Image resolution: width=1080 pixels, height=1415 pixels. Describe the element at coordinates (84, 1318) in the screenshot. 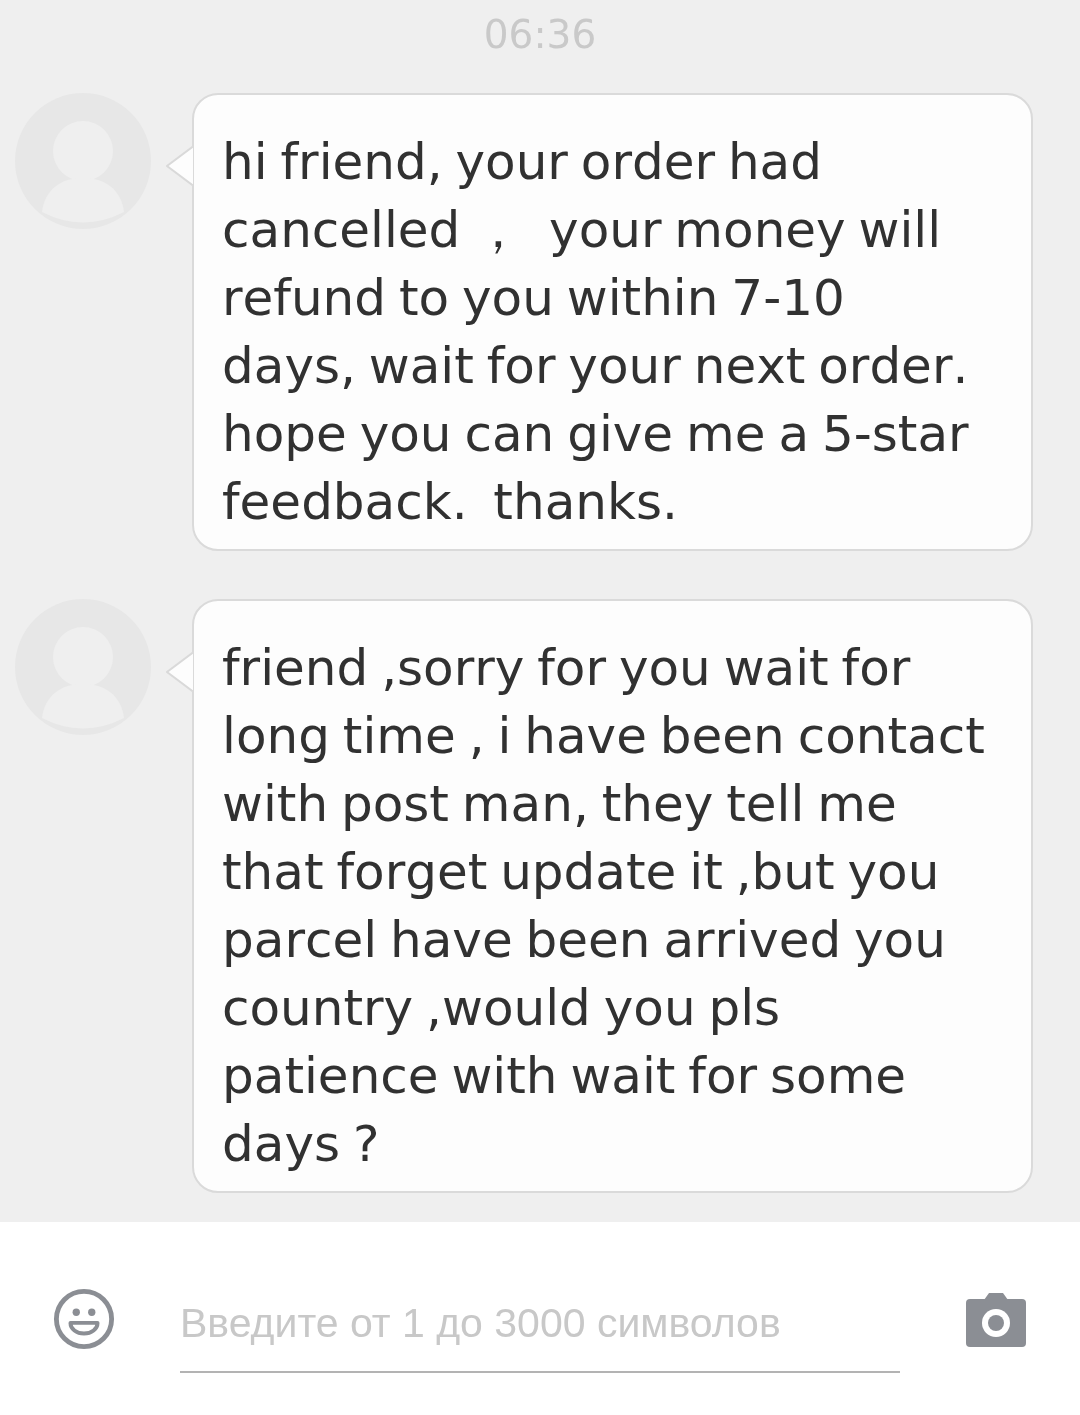

I see `emoji-icon` at that location.